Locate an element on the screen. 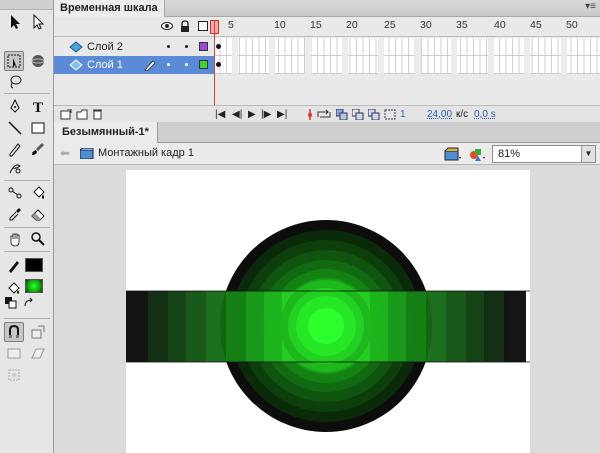 This screenshot has width=600, height=453. center-frame-icon is located at coordinates (310, 116).